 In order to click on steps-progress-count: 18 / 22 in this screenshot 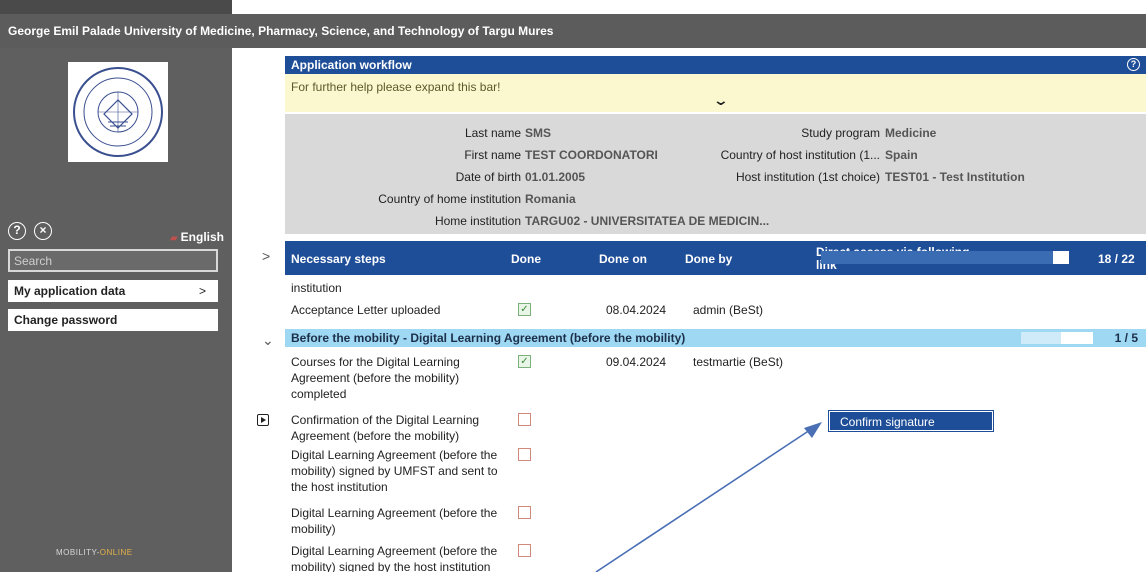, I will do `click(1116, 259)`.